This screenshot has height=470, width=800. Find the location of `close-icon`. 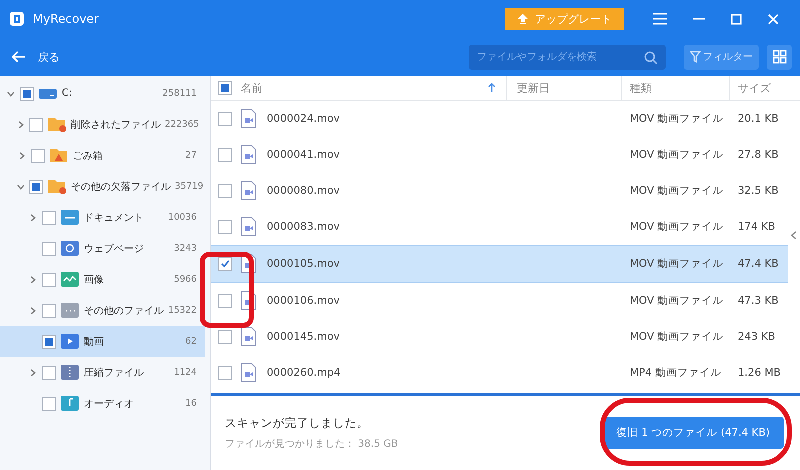

close-icon is located at coordinates (773, 19).